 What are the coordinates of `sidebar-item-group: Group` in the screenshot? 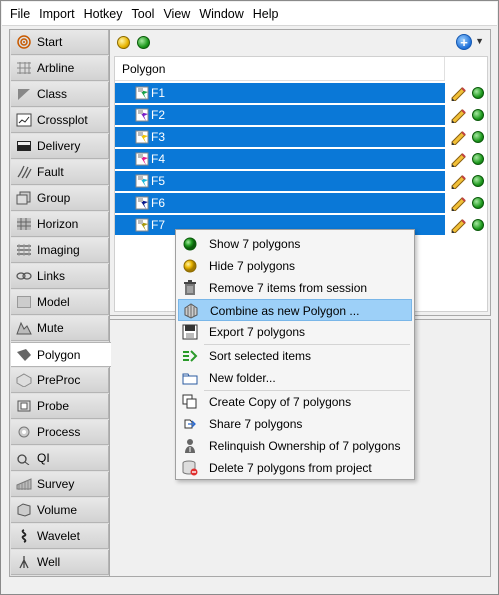 It's located at (60, 198).